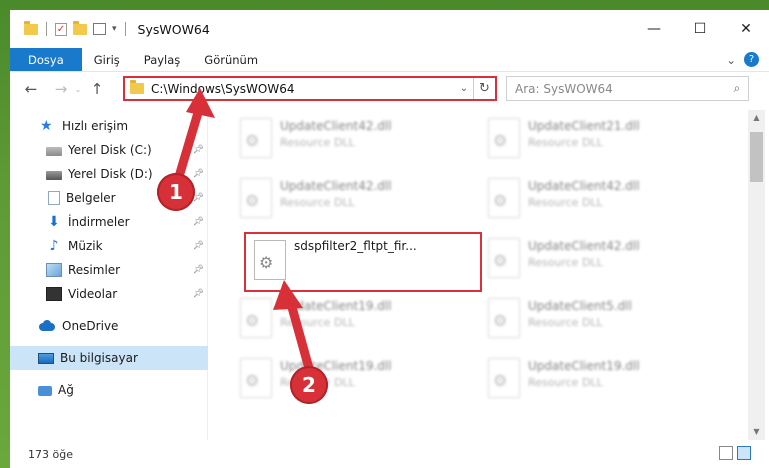 This screenshot has width=769, height=468. I want to click on annotation-arrows, so click(244, 232).